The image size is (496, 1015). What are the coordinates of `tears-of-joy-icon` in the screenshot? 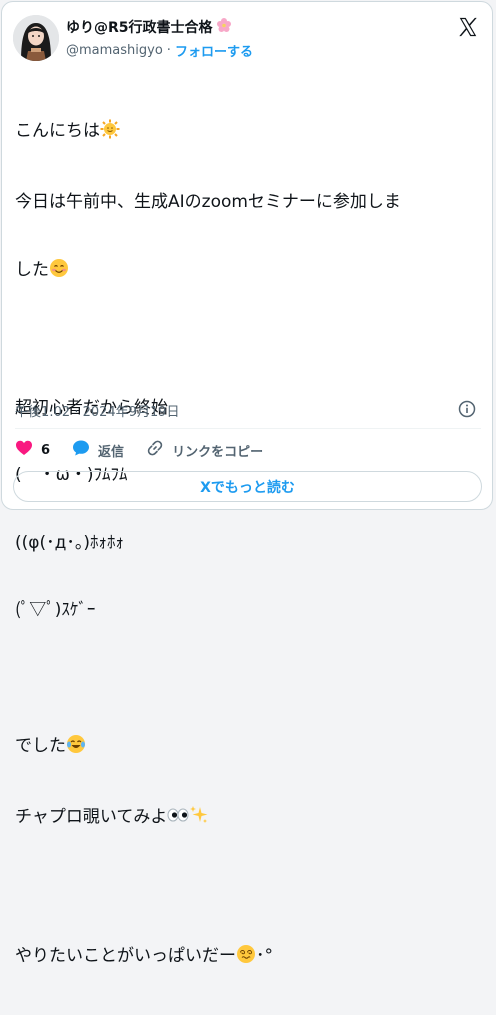 It's located at (76, 747).